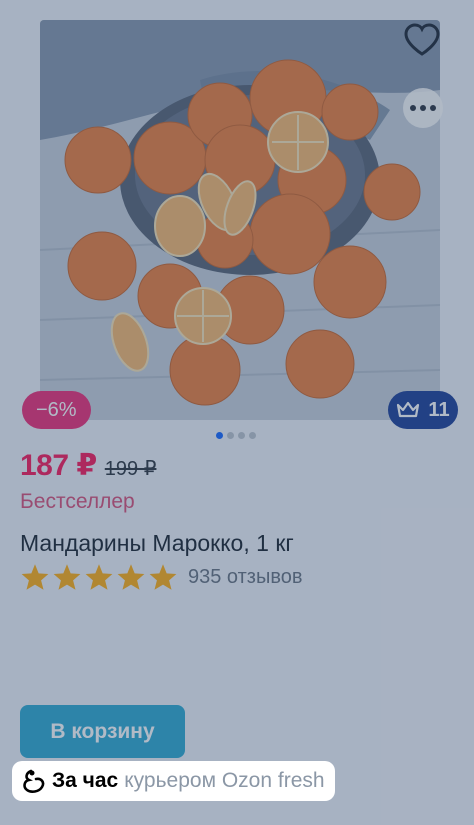  Describe the element at coordinates (58, 465) in the screenshot. I see `current-price: 187 ₽` at that location.